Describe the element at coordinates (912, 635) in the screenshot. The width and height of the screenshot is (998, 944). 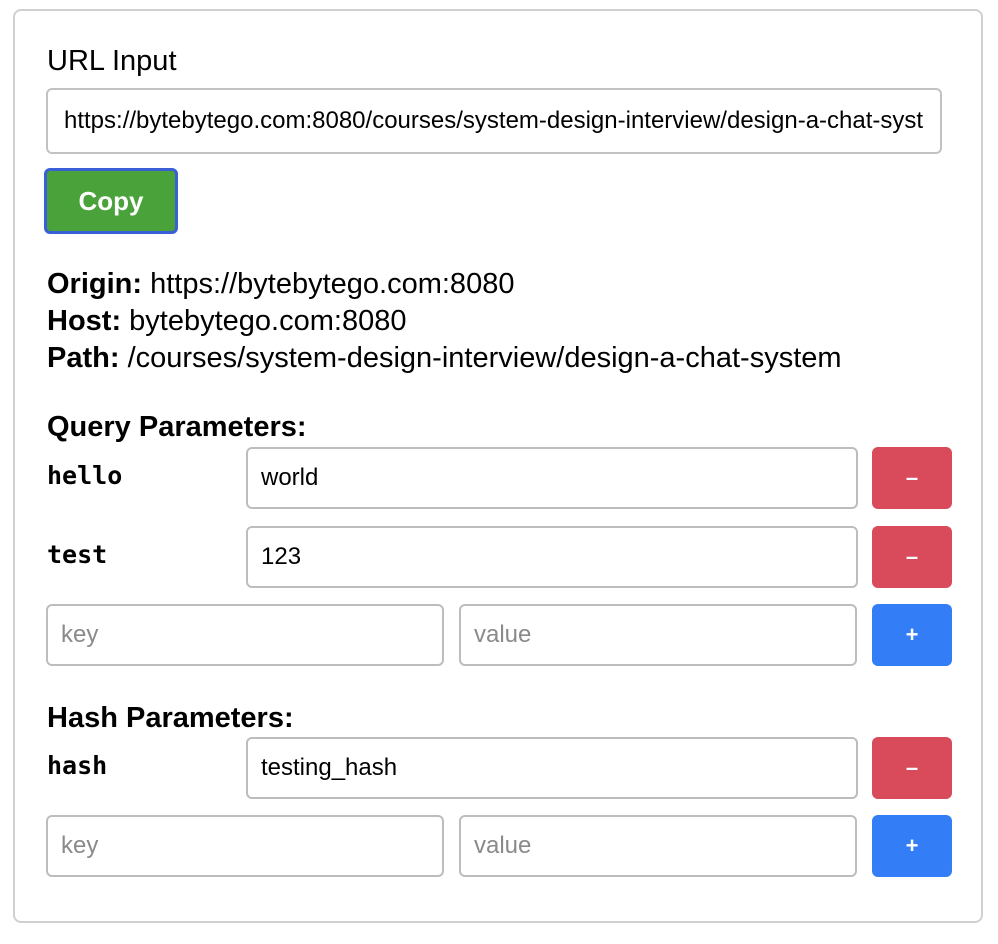
I see `add-query-param-button: +` at that location.